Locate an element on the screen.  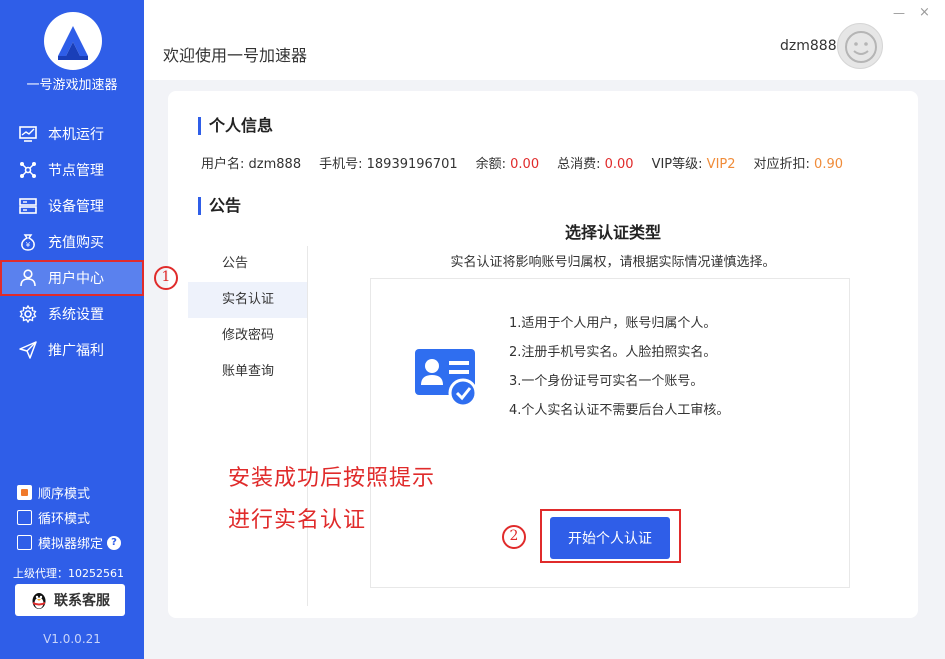
annotation-text-line-1: 安装成功后按照提示 is located at coordinates (332, 478).